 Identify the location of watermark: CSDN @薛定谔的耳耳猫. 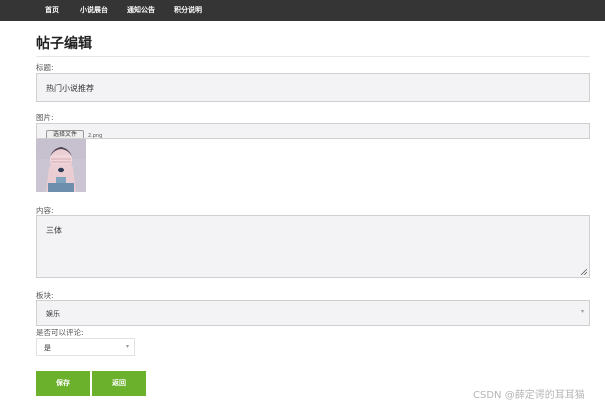
(529, 395).